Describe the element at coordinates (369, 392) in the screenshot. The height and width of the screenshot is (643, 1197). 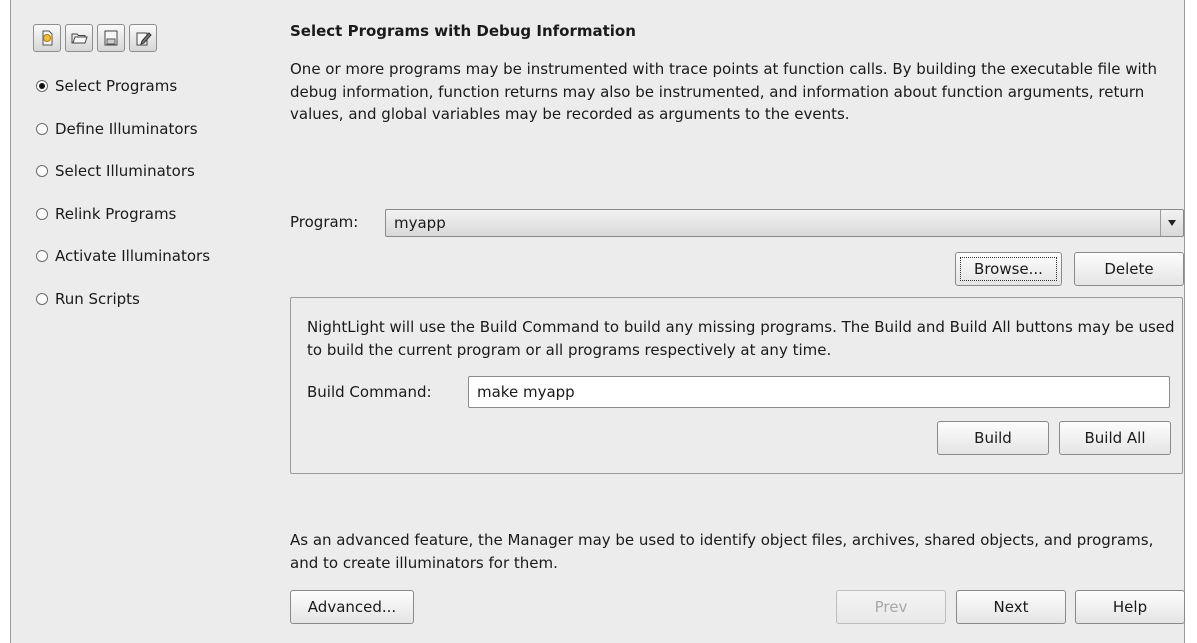
I see `build-command-label: Build Command:` at that location.